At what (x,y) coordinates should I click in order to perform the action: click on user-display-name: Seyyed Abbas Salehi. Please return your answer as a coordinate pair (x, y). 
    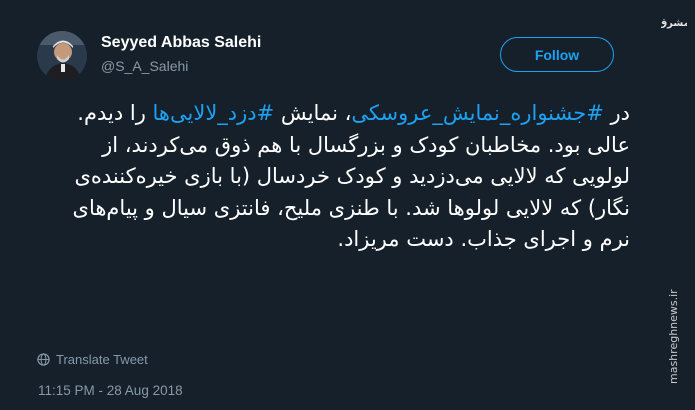
    Looking at the image, I should click on (181, 43).